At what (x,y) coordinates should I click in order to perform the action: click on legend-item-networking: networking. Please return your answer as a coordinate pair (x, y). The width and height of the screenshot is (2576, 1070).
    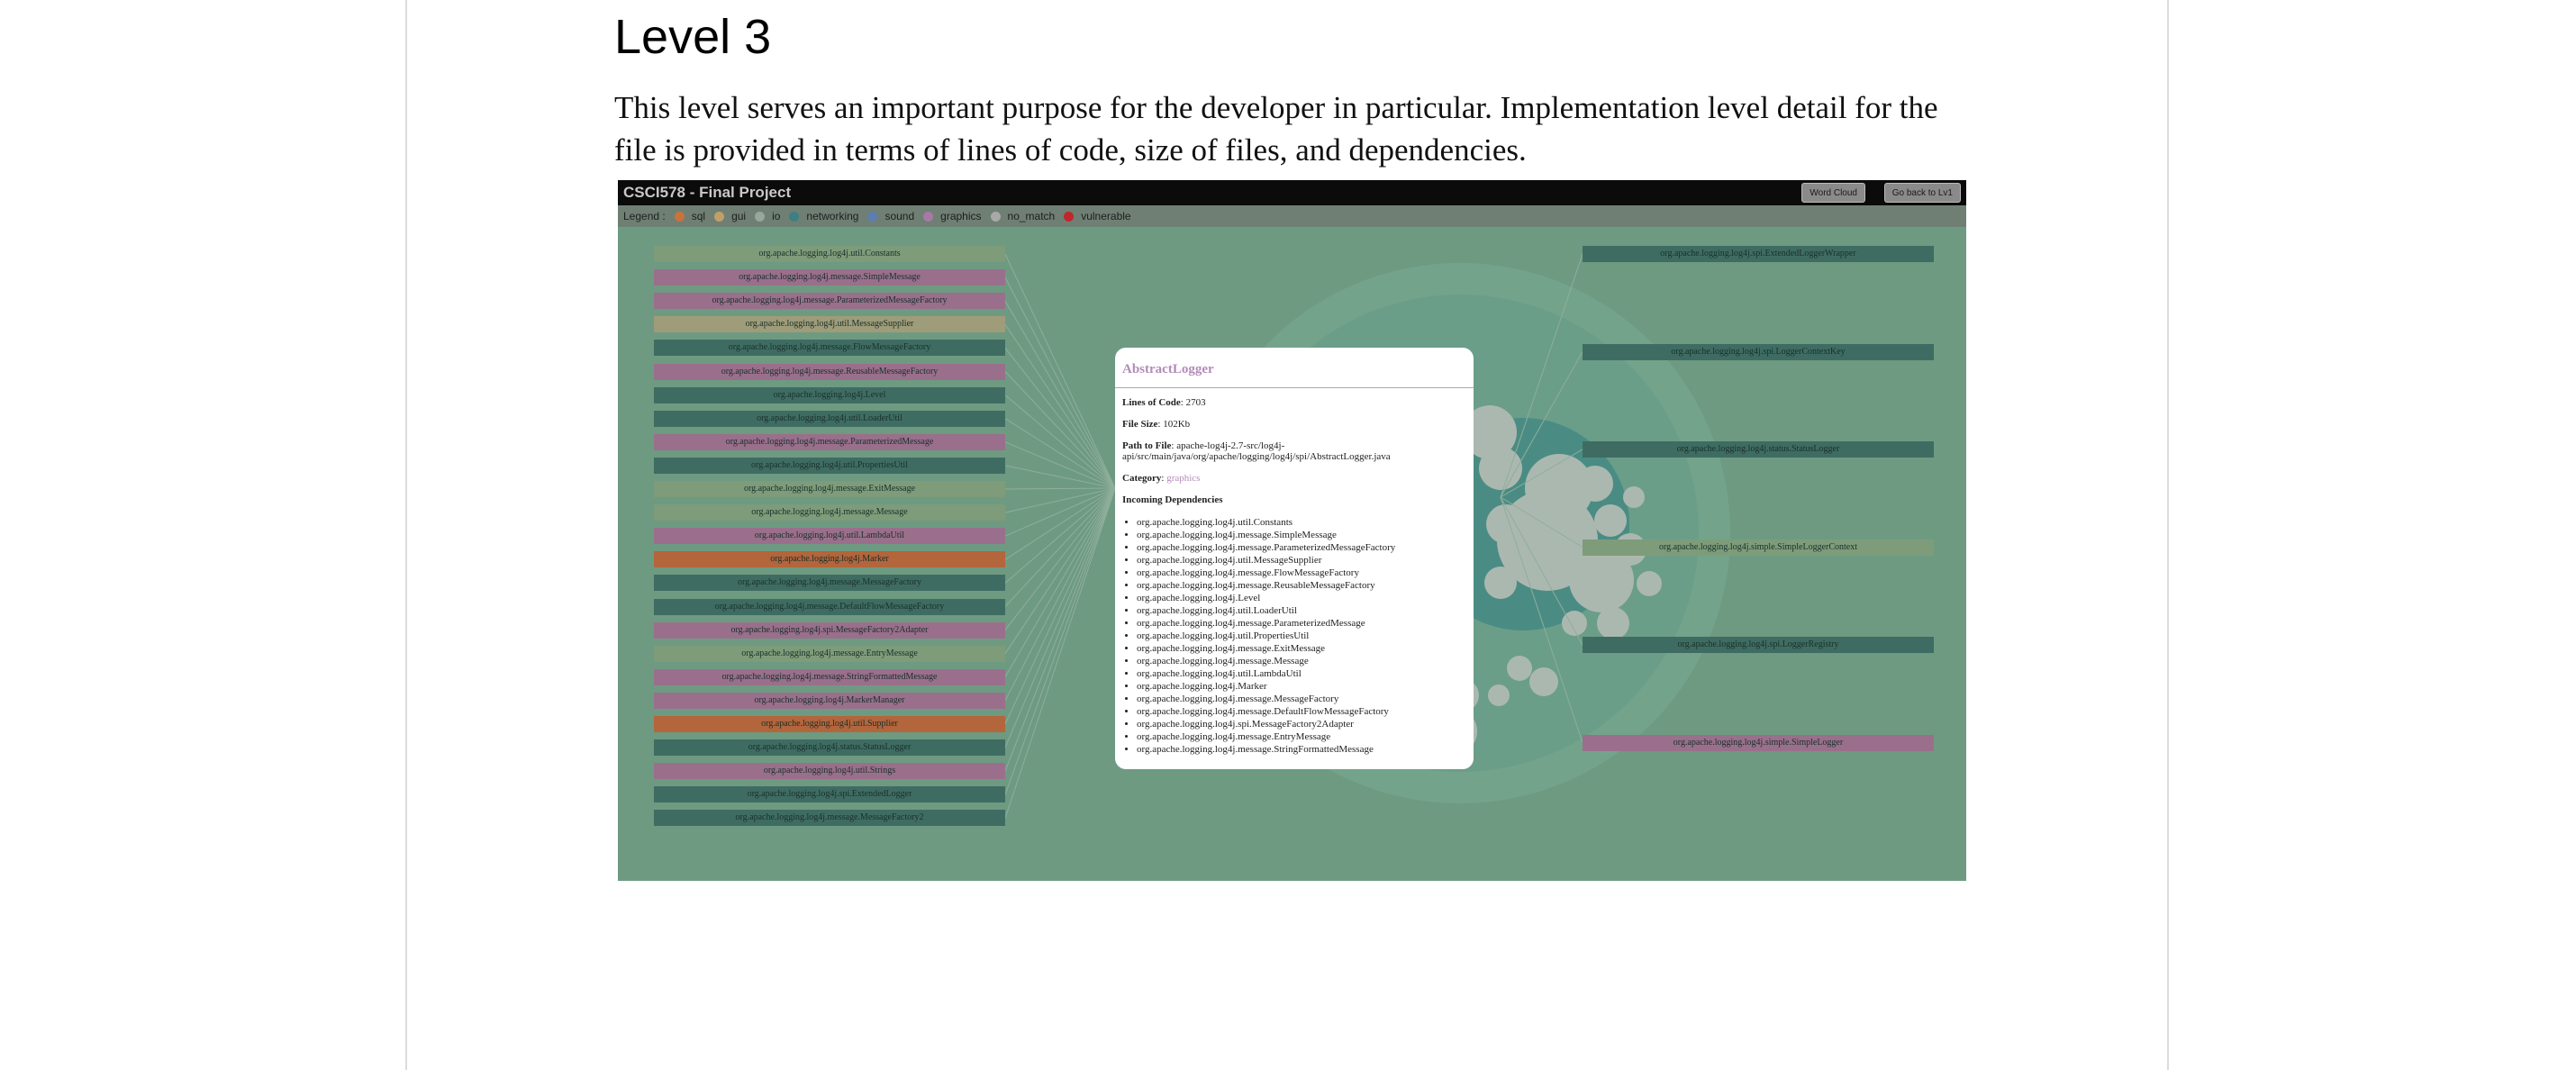
    Looking at the image, I should click on (823, 216).